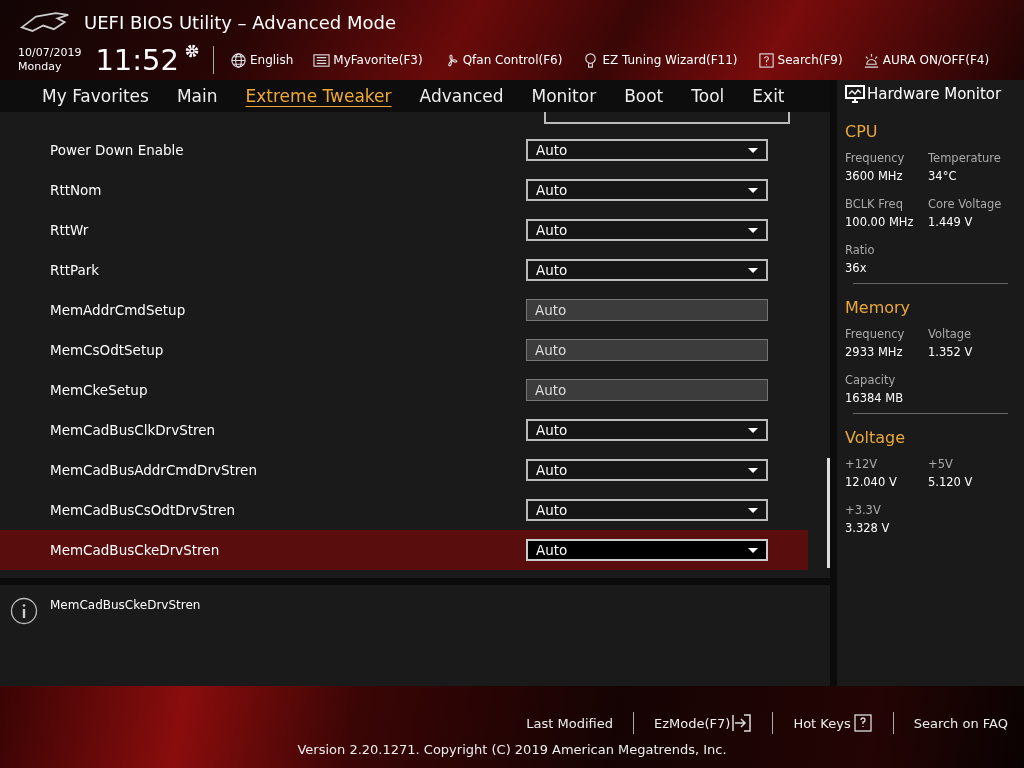 The height and width of the screenshot is (768, 1024). Describe the element at coordinates (708, 96) in the screenshot. I see `menu-tab: Tool` at that location.